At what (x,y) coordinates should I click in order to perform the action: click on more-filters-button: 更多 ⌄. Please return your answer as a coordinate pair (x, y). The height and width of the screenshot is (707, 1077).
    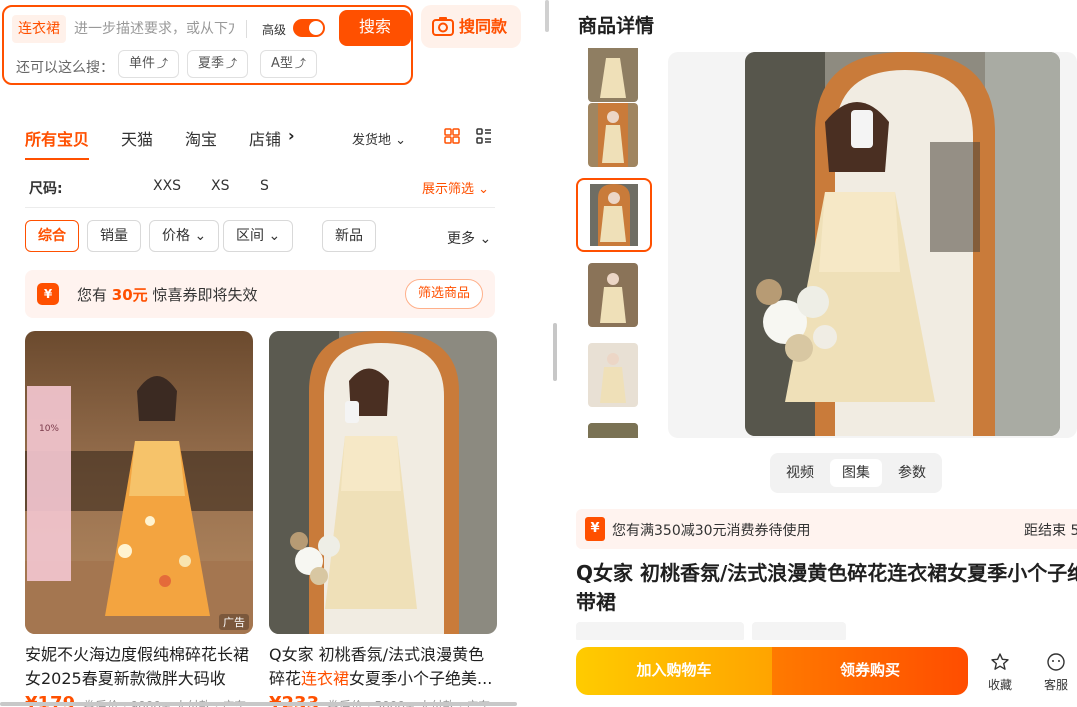
    Looking at the image, I should click on (469, 238).